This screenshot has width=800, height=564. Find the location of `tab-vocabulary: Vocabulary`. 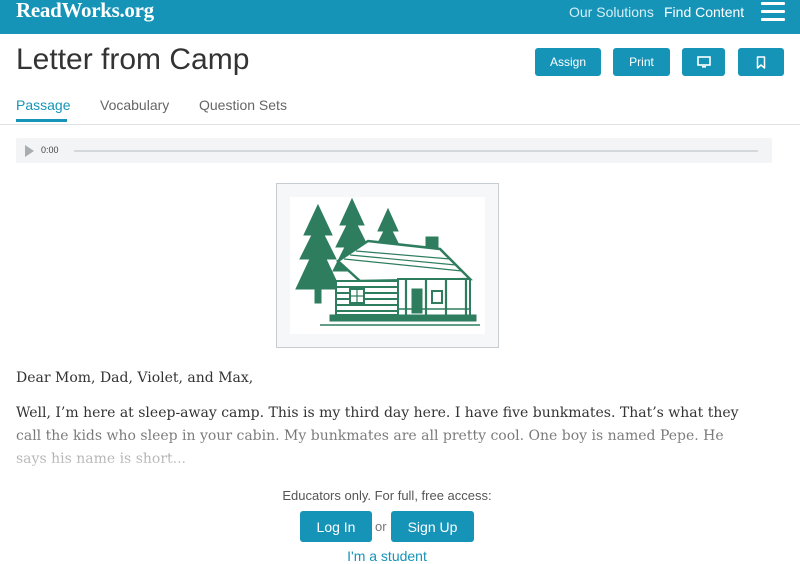

tab-vocabulary: Vocabulary is located at coordinates (134, 105).